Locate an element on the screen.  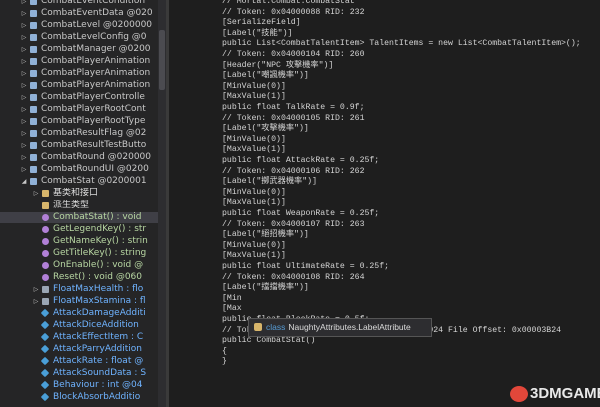
tree-scroll-thumb is located at coordinates (162, 60).